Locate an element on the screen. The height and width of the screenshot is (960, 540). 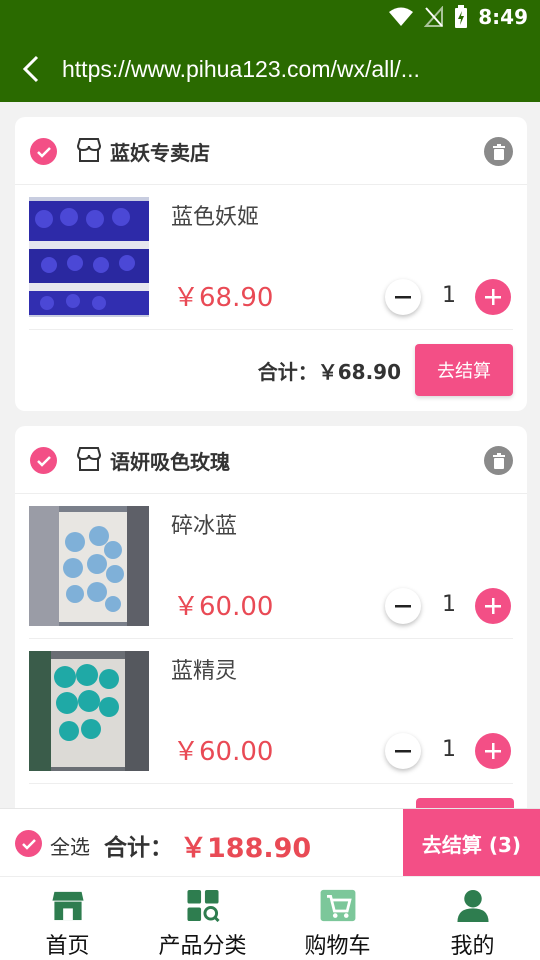
shop-name: 语妍吸色玫瑰 is located at coordinates (170, 460).